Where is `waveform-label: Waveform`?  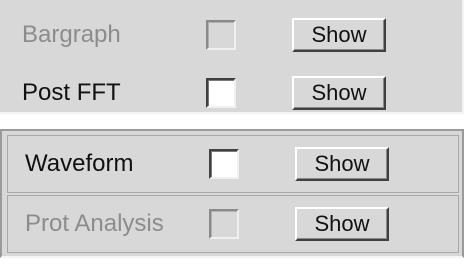
waveform-label: Waveform is located at coordinates (79, 163).